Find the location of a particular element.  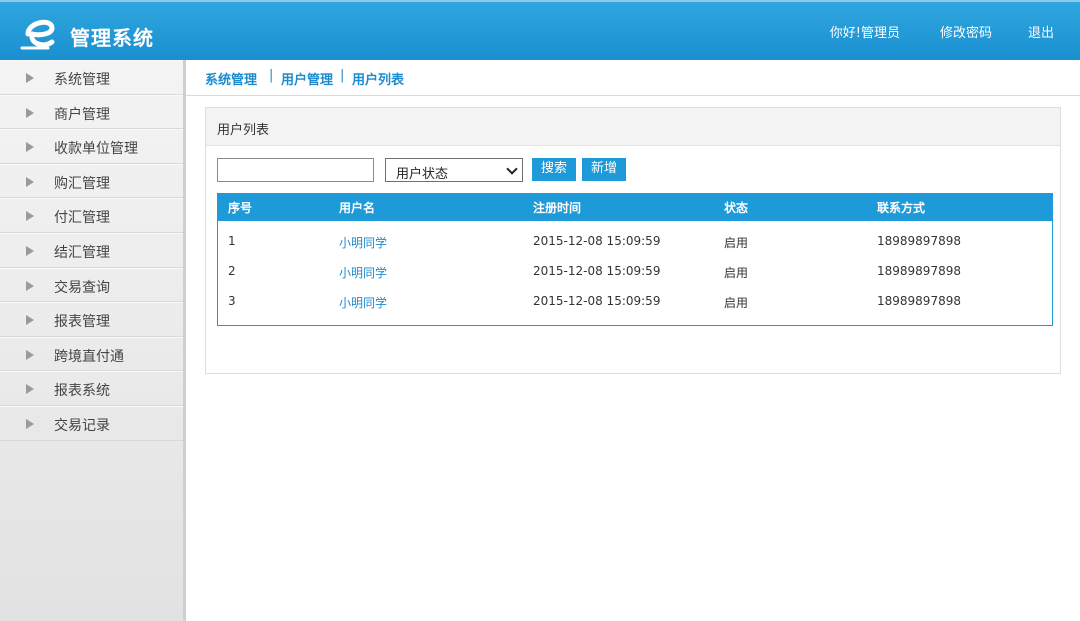

panel-header: 用户列表 is located at coordinates (633, 127).